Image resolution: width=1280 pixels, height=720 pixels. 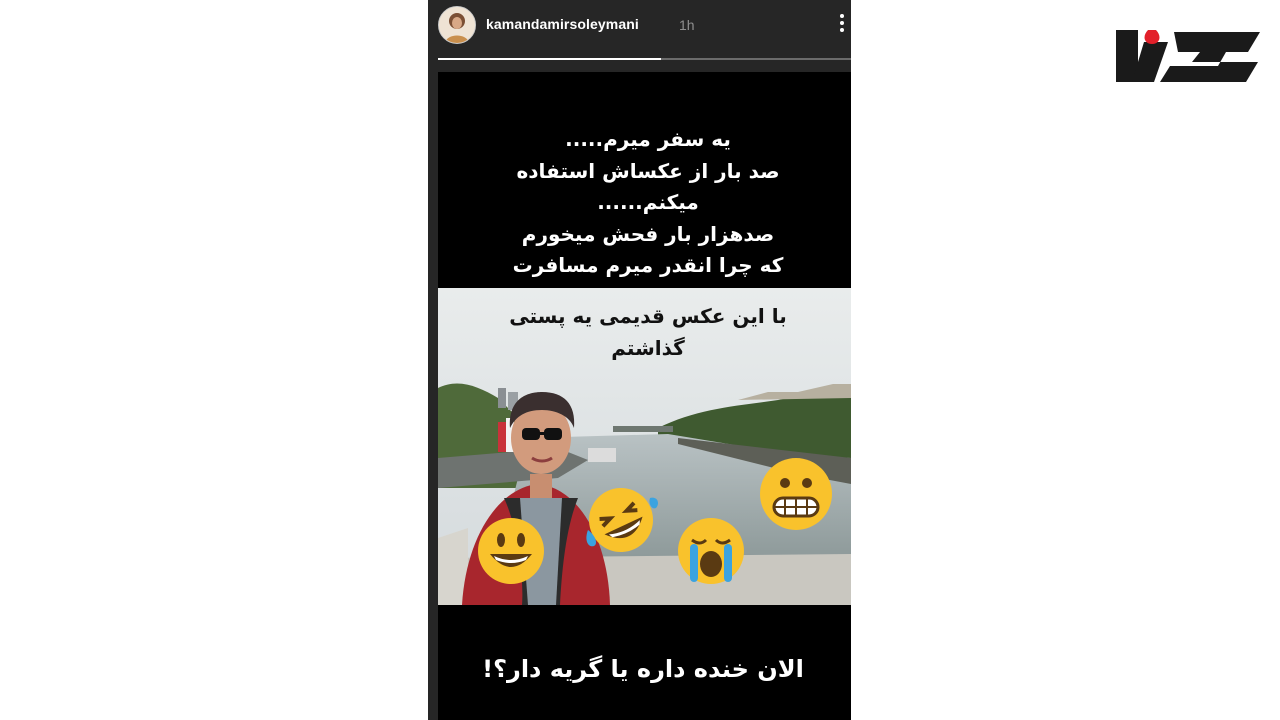 I want to click on photo-caption-line: گذاشتم, so click(x=648, y=348).